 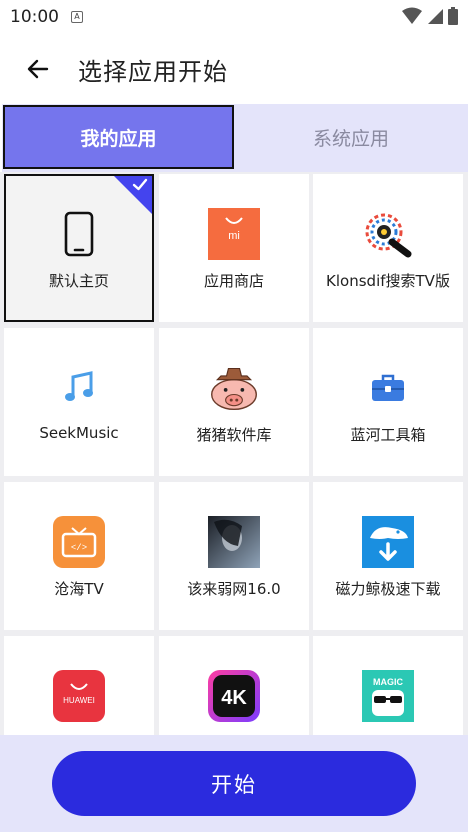 What do you see at coordinates (153, 71) in the screenshot?
I see `page-title: 选择应用开始` at bounding box center [153, 71].